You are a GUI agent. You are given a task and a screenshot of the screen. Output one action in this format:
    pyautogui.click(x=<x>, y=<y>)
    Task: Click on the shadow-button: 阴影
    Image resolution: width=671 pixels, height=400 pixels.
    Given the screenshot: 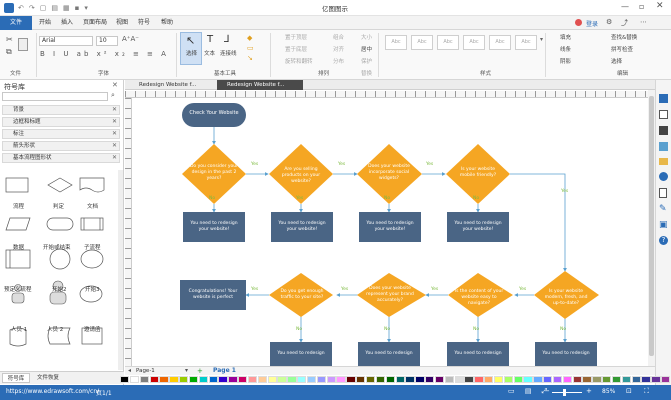 What is the action you would take?
    pyautogui.click(x=565, y=61)
    